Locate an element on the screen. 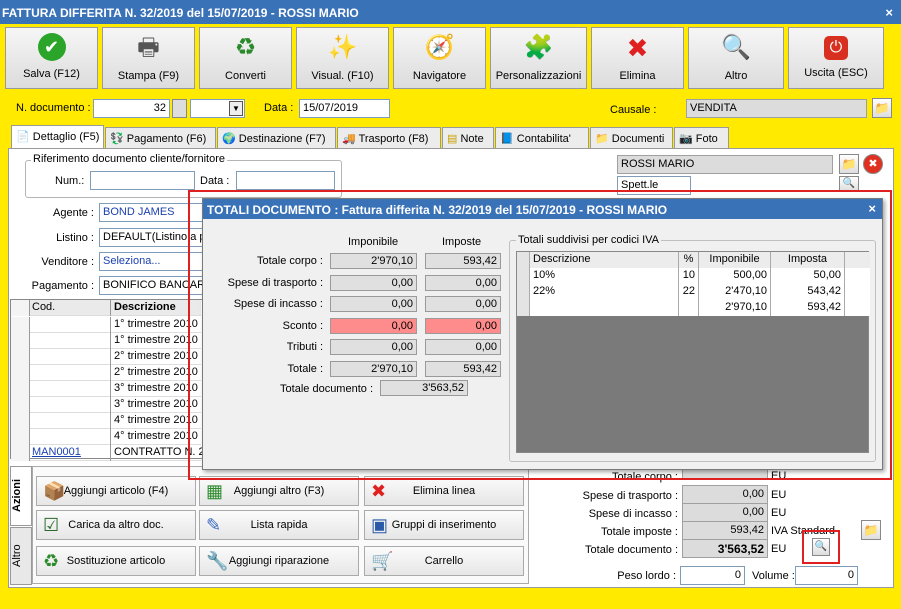 This screenshot has height=609, width=901. action-label: Aggiungi articolo (F4) is located at coordinates (116, 491).